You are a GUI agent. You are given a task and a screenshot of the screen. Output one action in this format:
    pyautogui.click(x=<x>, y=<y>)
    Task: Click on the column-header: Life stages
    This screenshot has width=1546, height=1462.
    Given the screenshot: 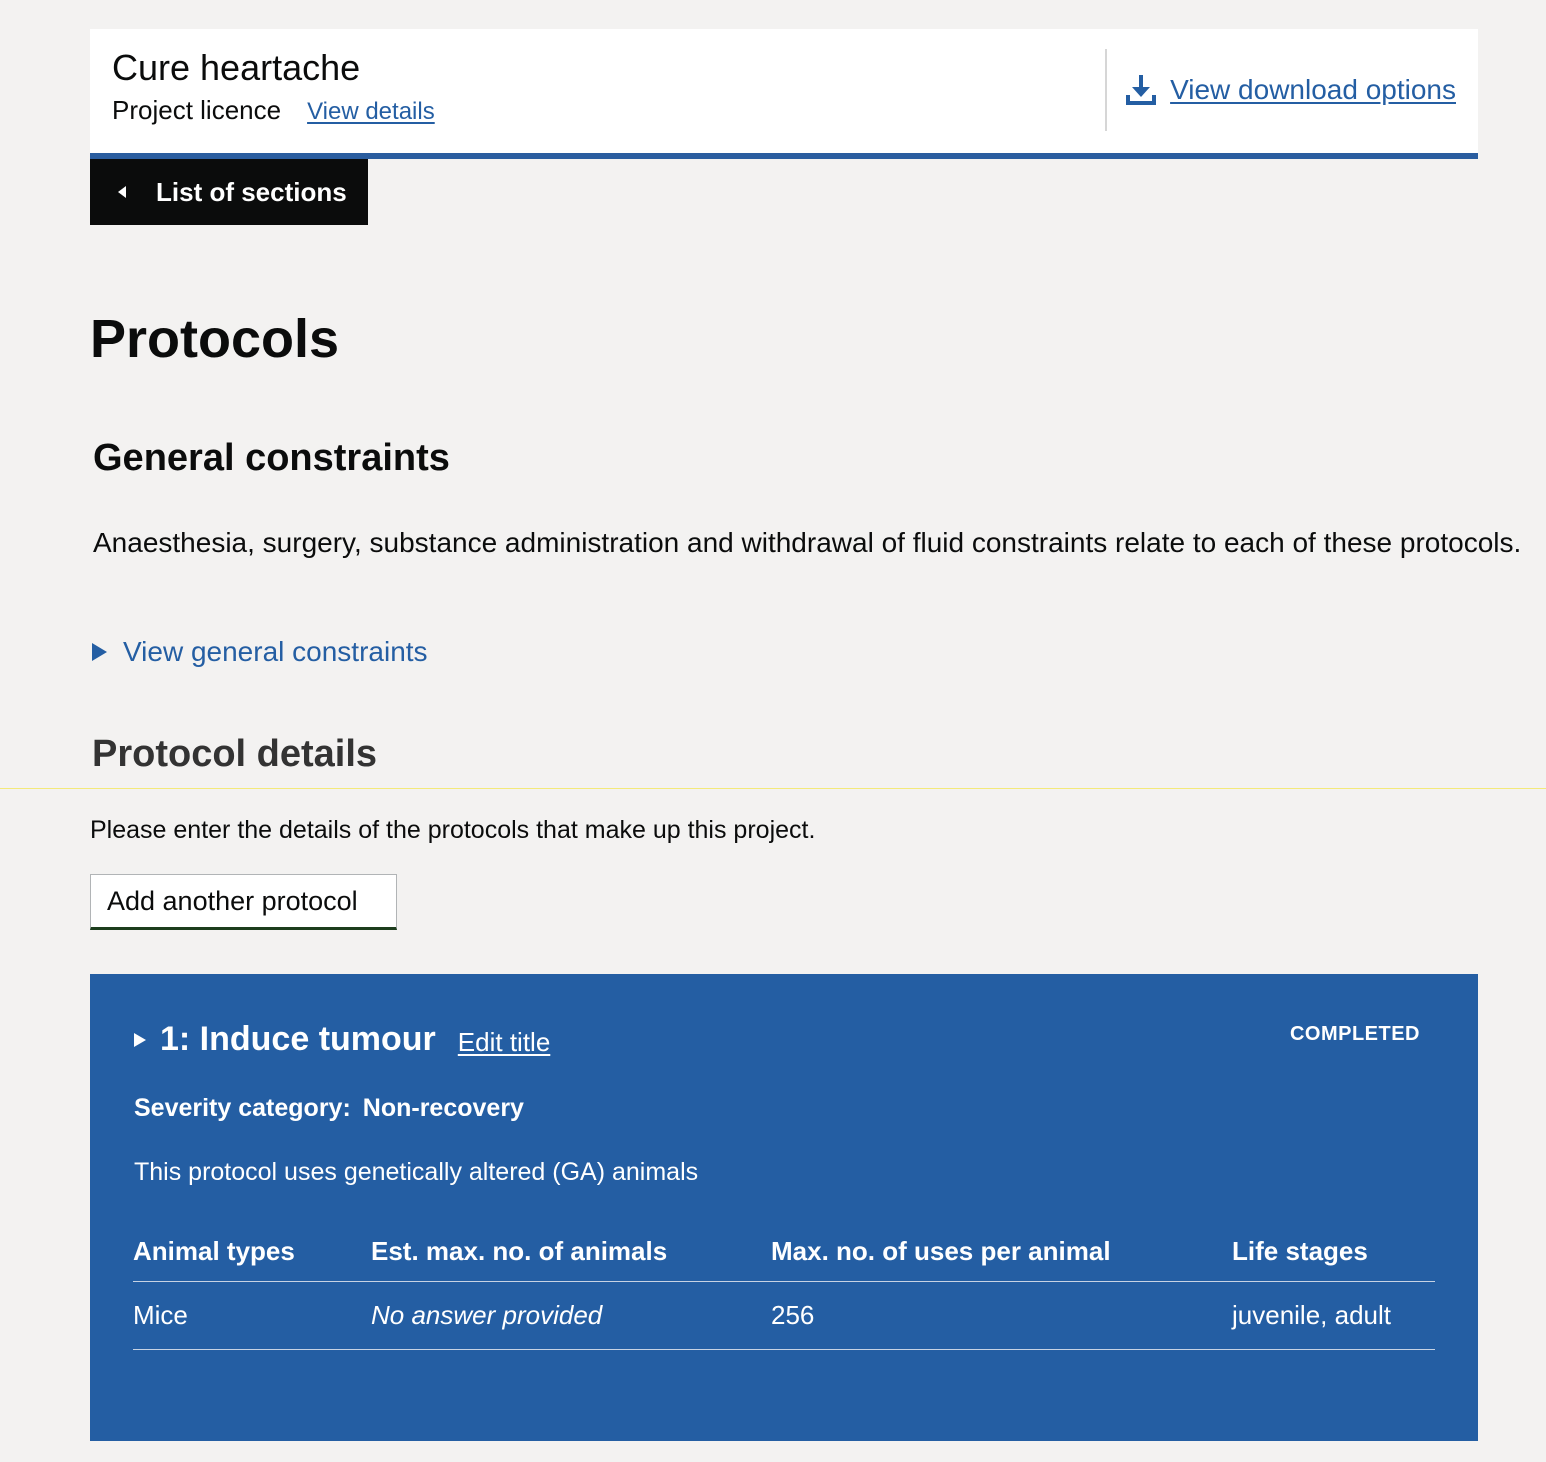 What is the action you would take?
    pyautogui.click(x=1333, y=1253)
    